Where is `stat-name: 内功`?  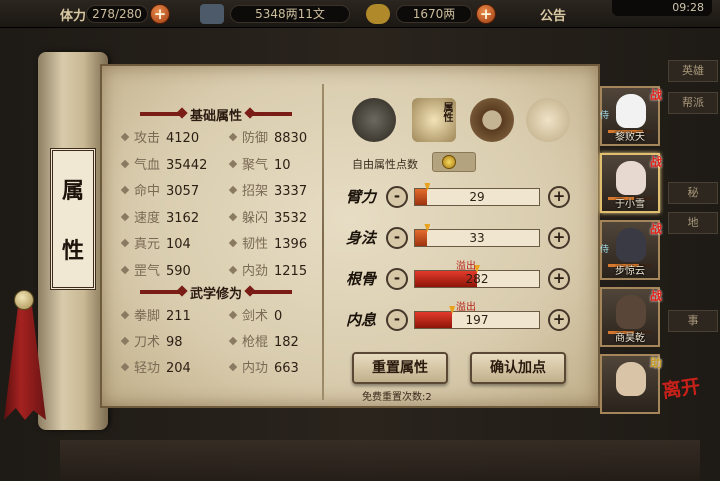
stat-name: 内功 is located at coordinates (255, 368).